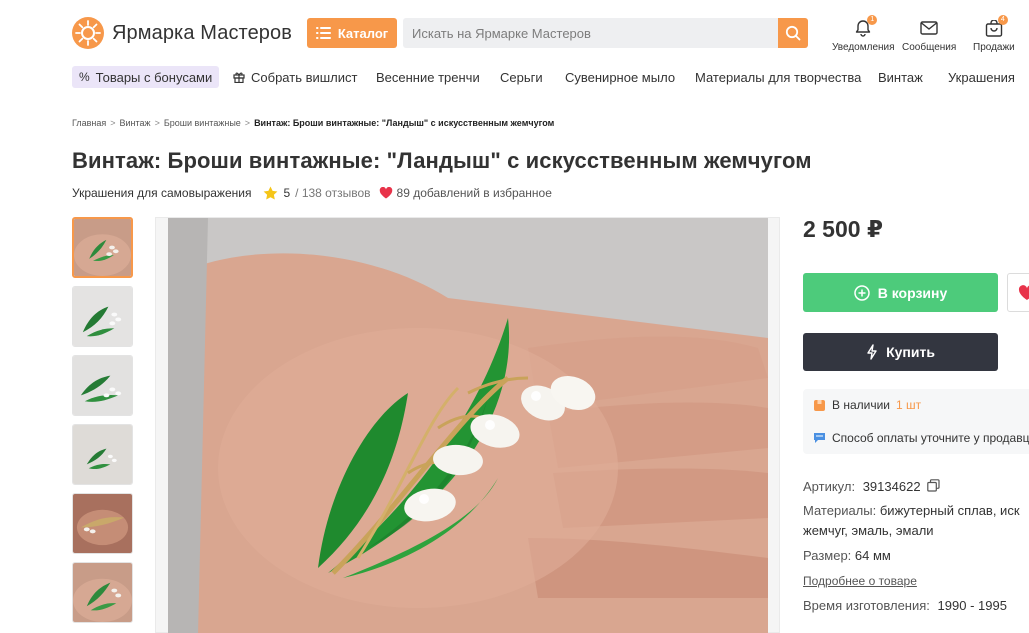 The image size is (1029, 633). What do you see at coordinates (933, 485) in the screenshot?
I see `copy-icon` at bounding box center [933, 485].